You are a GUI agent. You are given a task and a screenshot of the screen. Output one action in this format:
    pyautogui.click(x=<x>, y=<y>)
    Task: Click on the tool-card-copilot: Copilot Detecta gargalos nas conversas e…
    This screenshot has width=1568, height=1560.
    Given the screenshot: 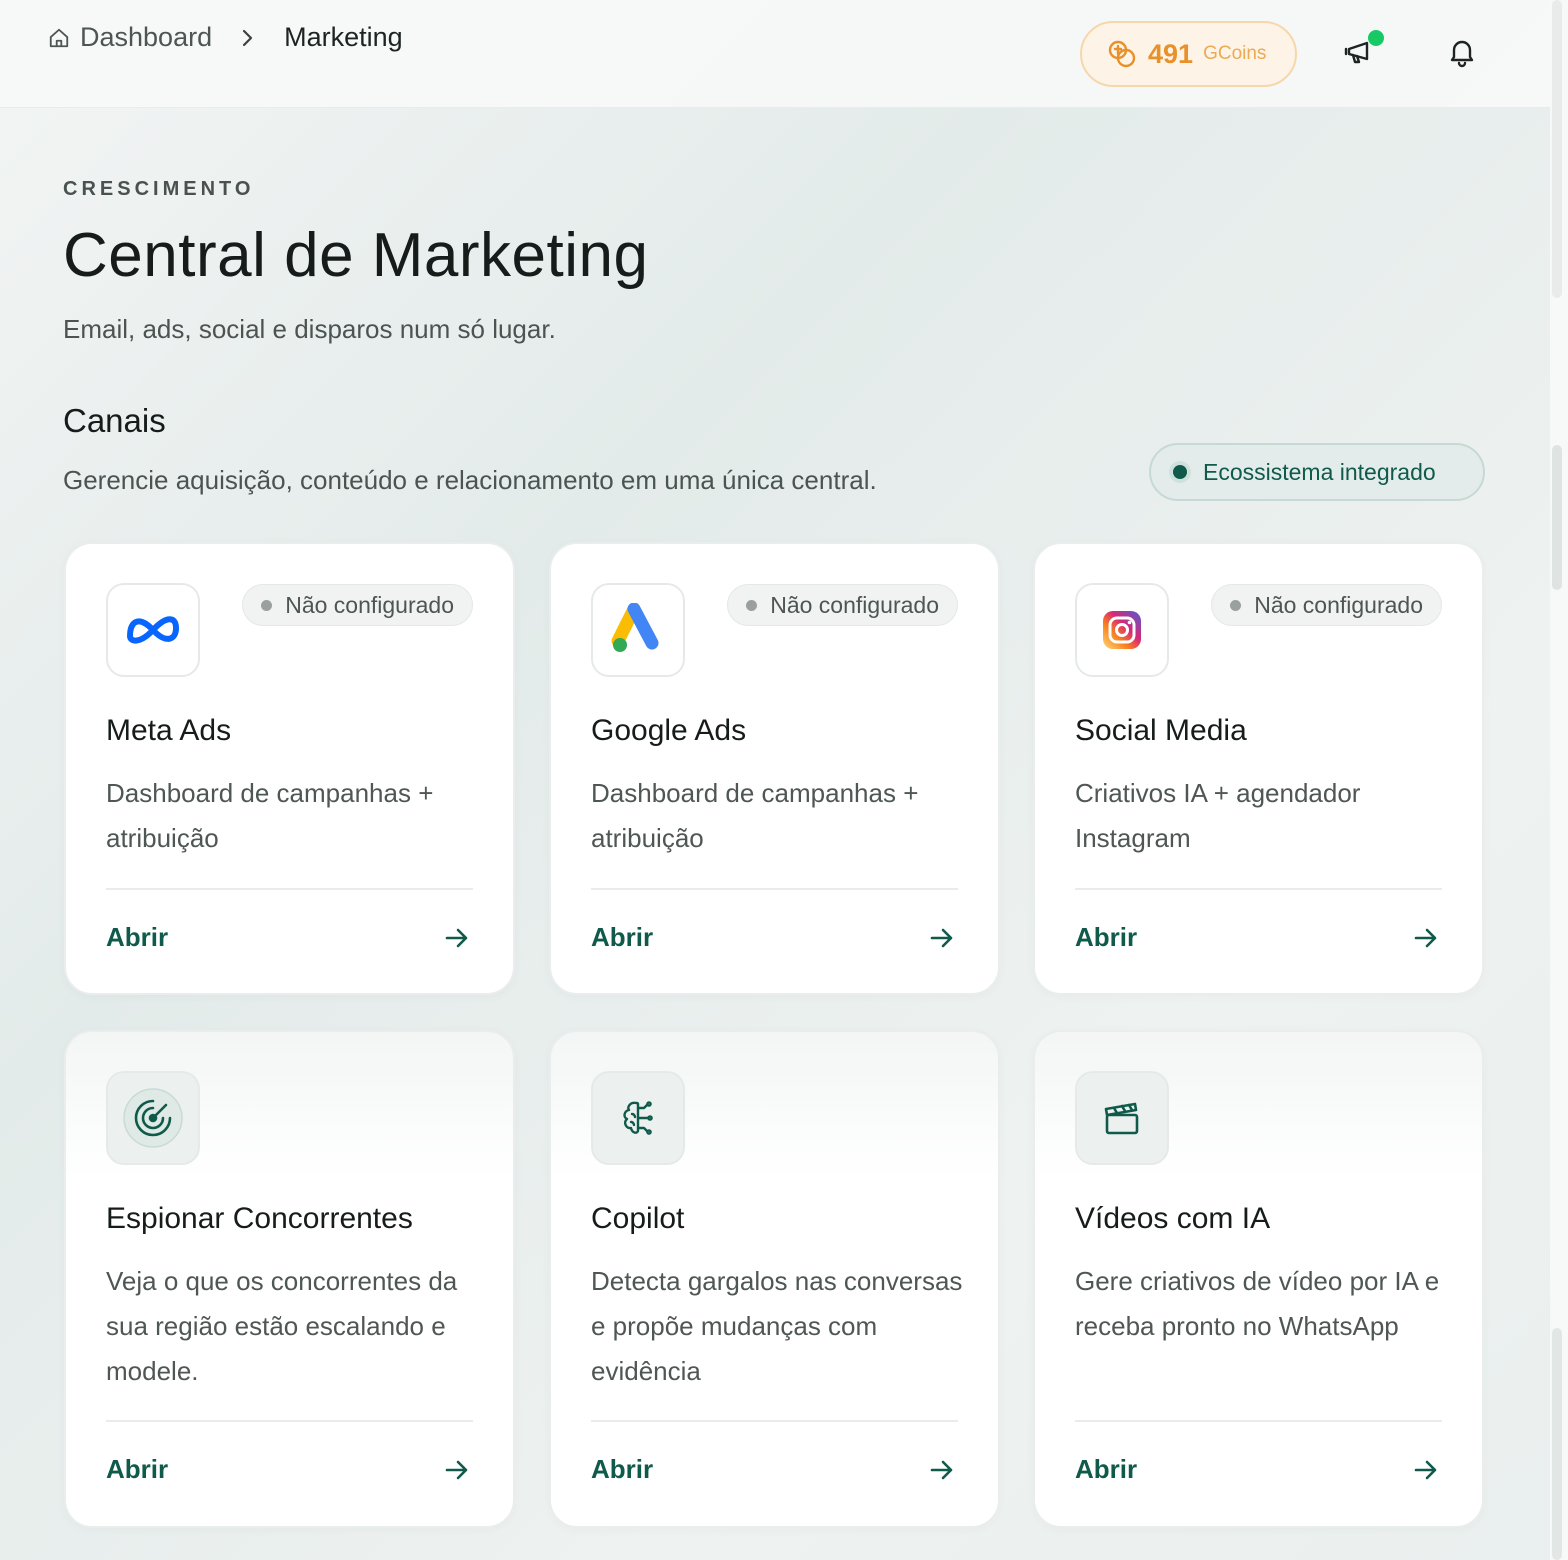 What is the action you would take?
    pyautogui.click(x=774, y=1279)
    